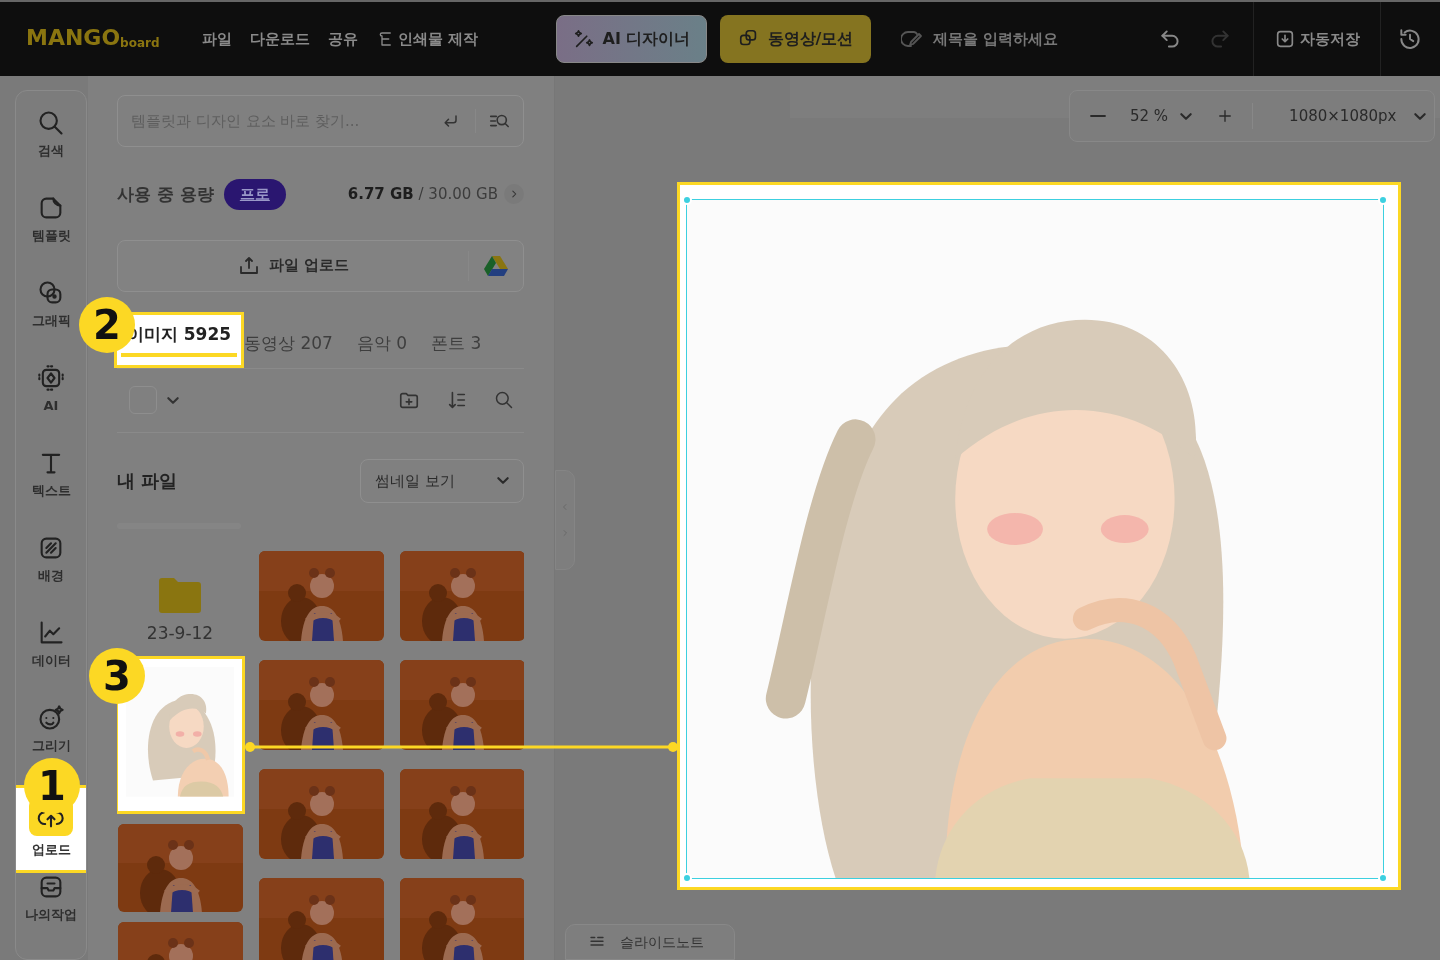 Image resolution: width=1440 pixels, height=960 pixels. I want to click on plan-badge: 프로, so click(254, 194).